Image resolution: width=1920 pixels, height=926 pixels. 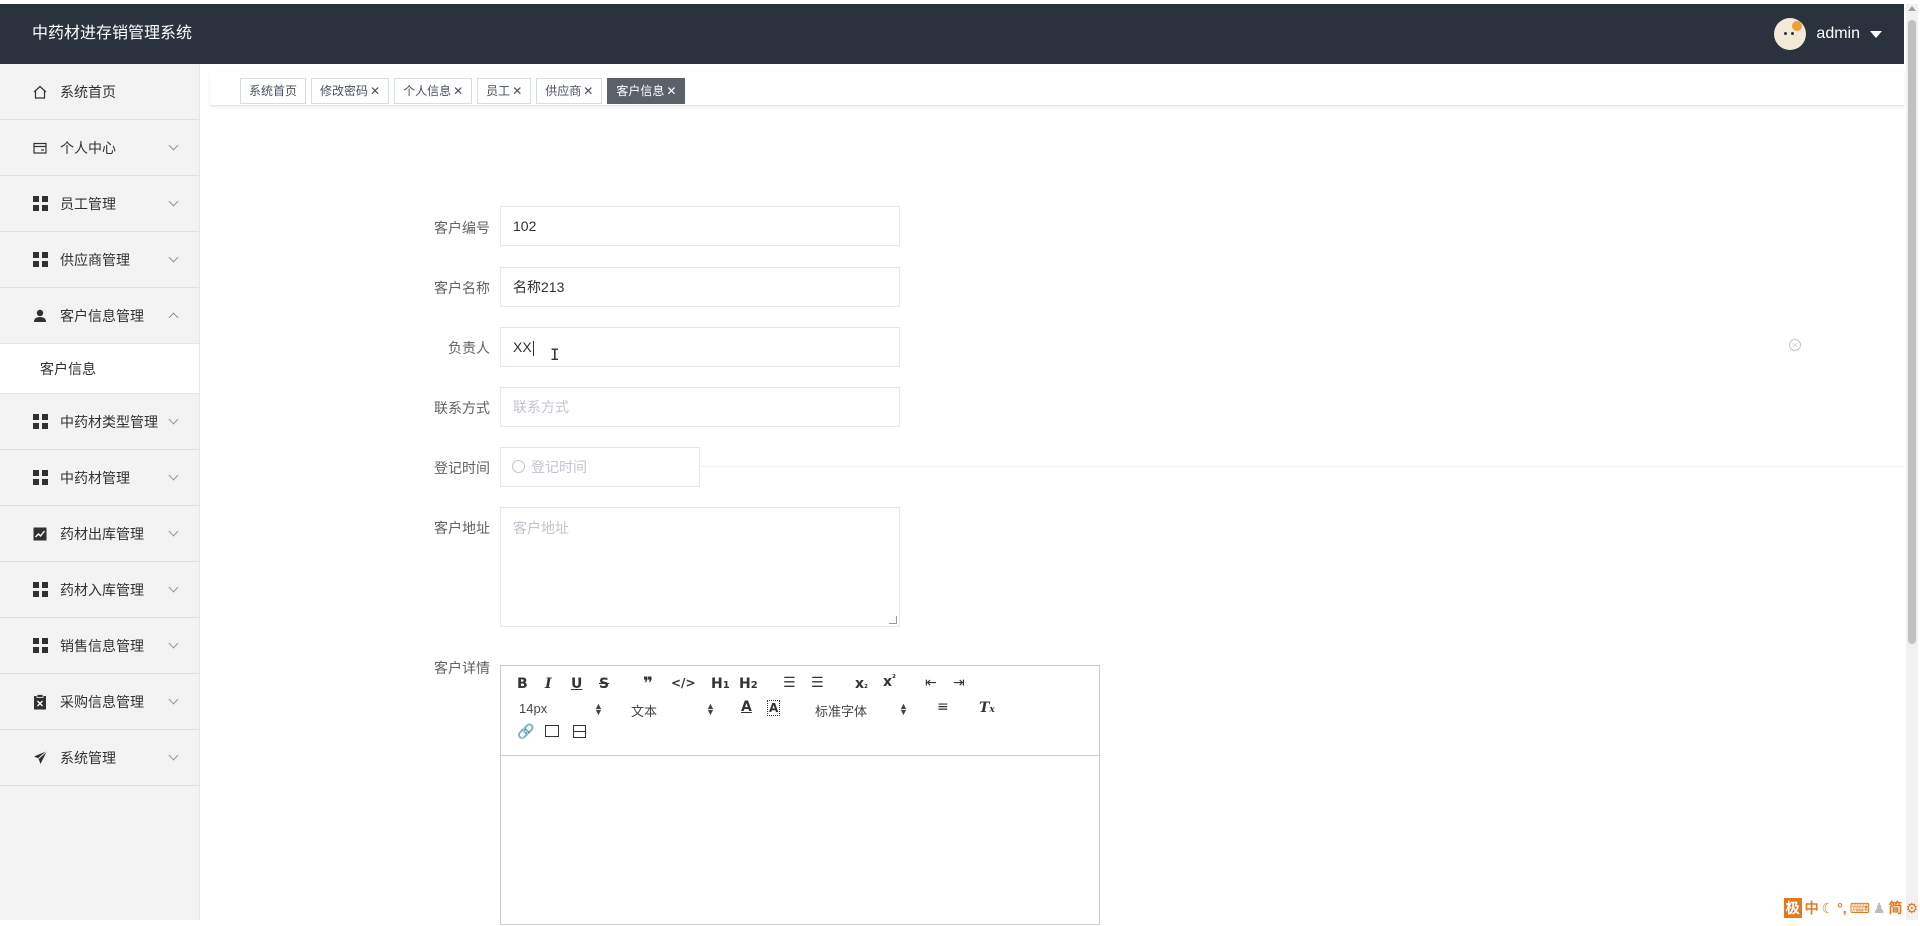 I want to click on punctuation-icon: °,, so click(x=1842, y=908).